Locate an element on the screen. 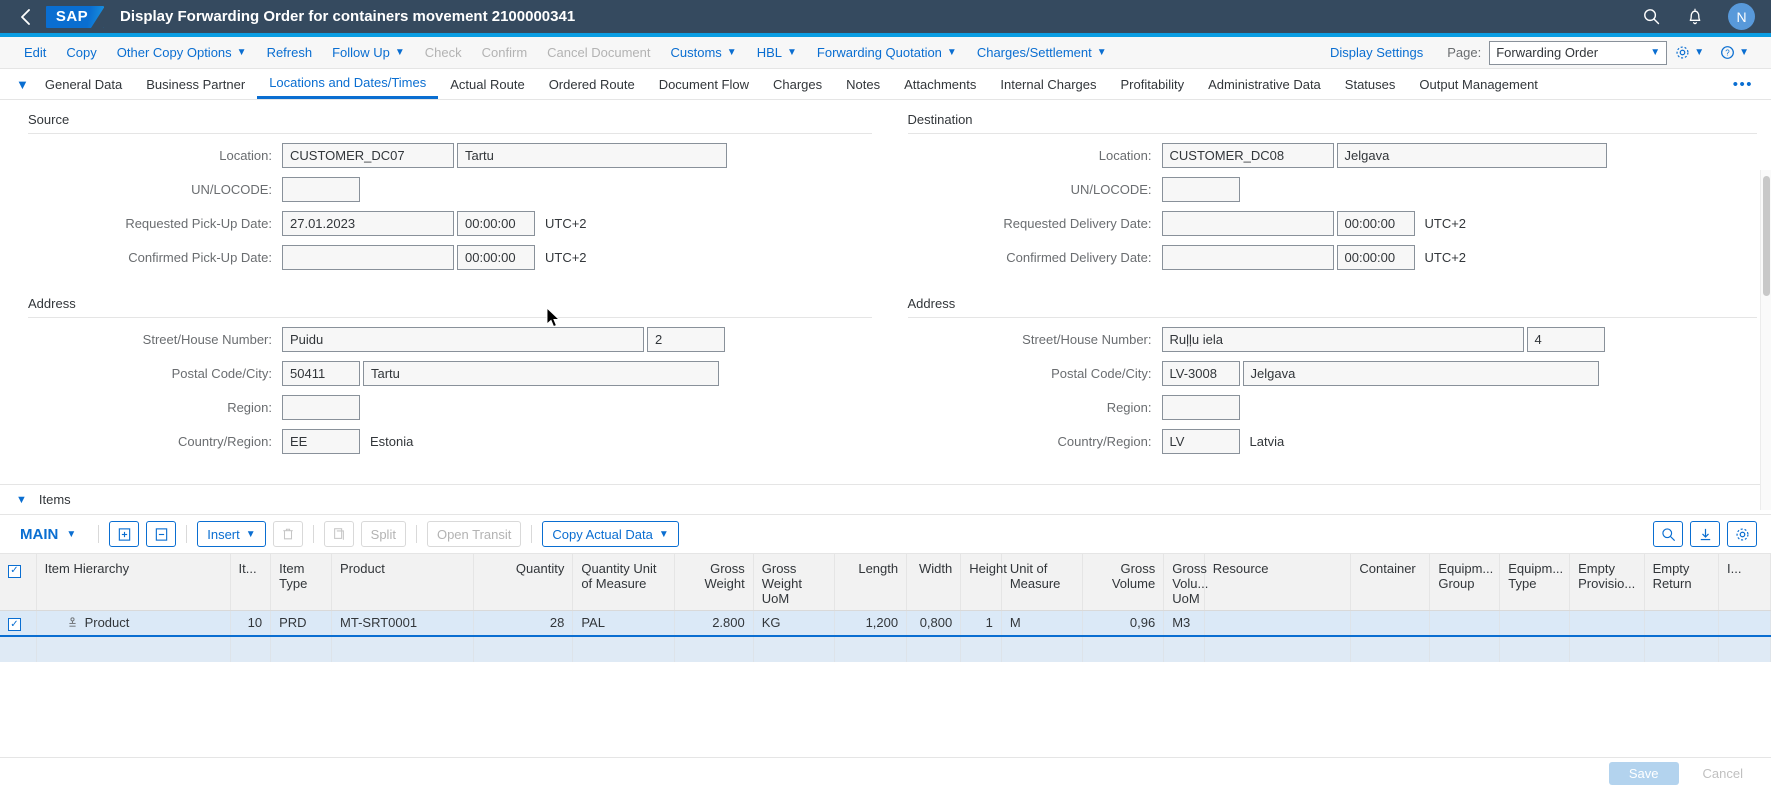  tab-general-data: General Data is located at coordinates (83, 84).